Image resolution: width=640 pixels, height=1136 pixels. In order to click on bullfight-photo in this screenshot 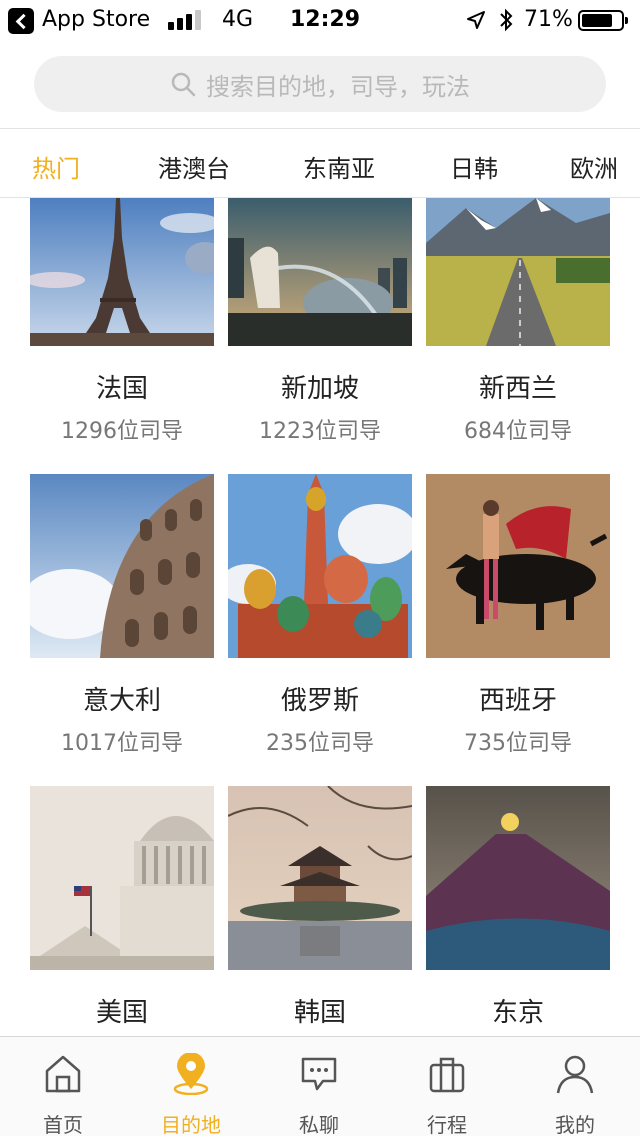, I will do `click(518, 566)`.